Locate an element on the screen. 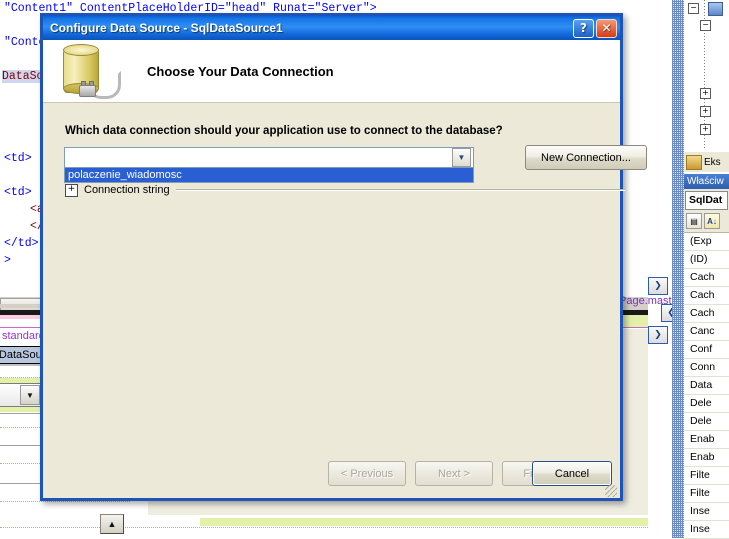 The height and width of the screenshot is (539, 729). properties-panel-title: Właściw is located at coordinates (706, 181).